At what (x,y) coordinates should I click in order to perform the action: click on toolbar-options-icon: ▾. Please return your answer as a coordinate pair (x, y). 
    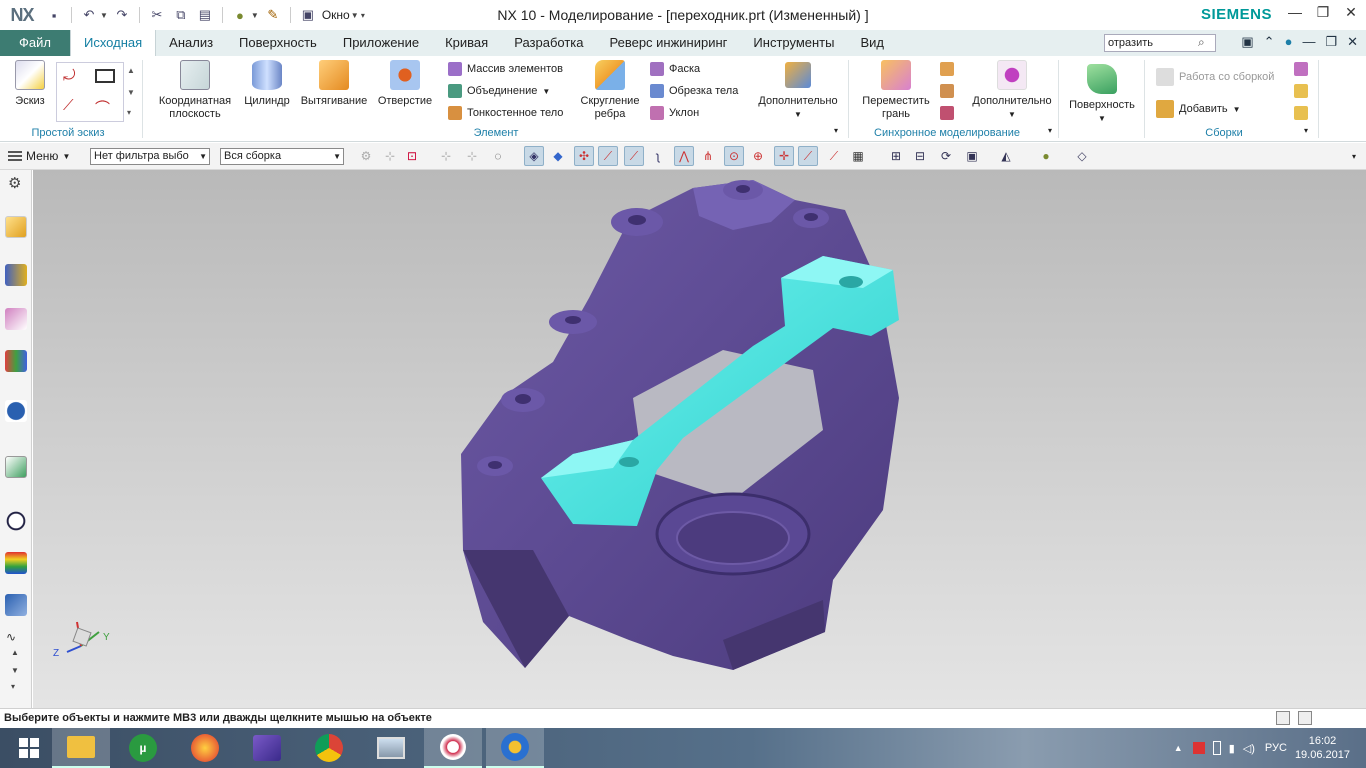
    Looking at the image, I should click on (1354, 156).